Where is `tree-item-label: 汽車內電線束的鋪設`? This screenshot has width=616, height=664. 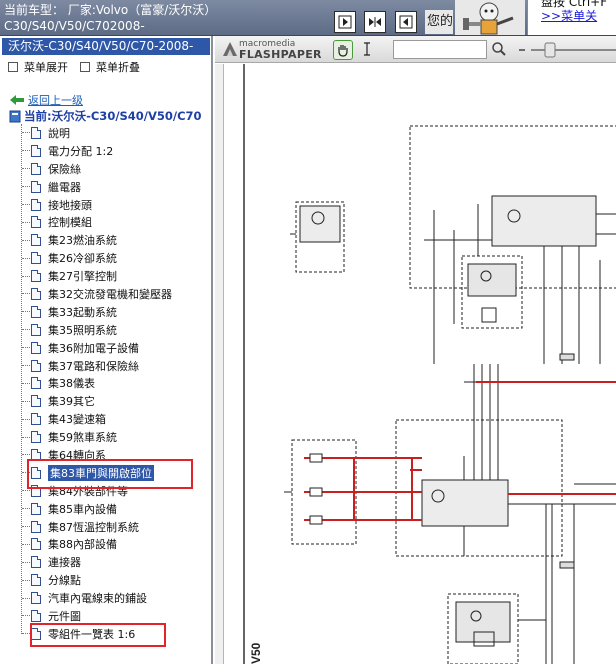 tree-item-label: 汽車內電線束的鋪設 is located at coordinates (97, 599).